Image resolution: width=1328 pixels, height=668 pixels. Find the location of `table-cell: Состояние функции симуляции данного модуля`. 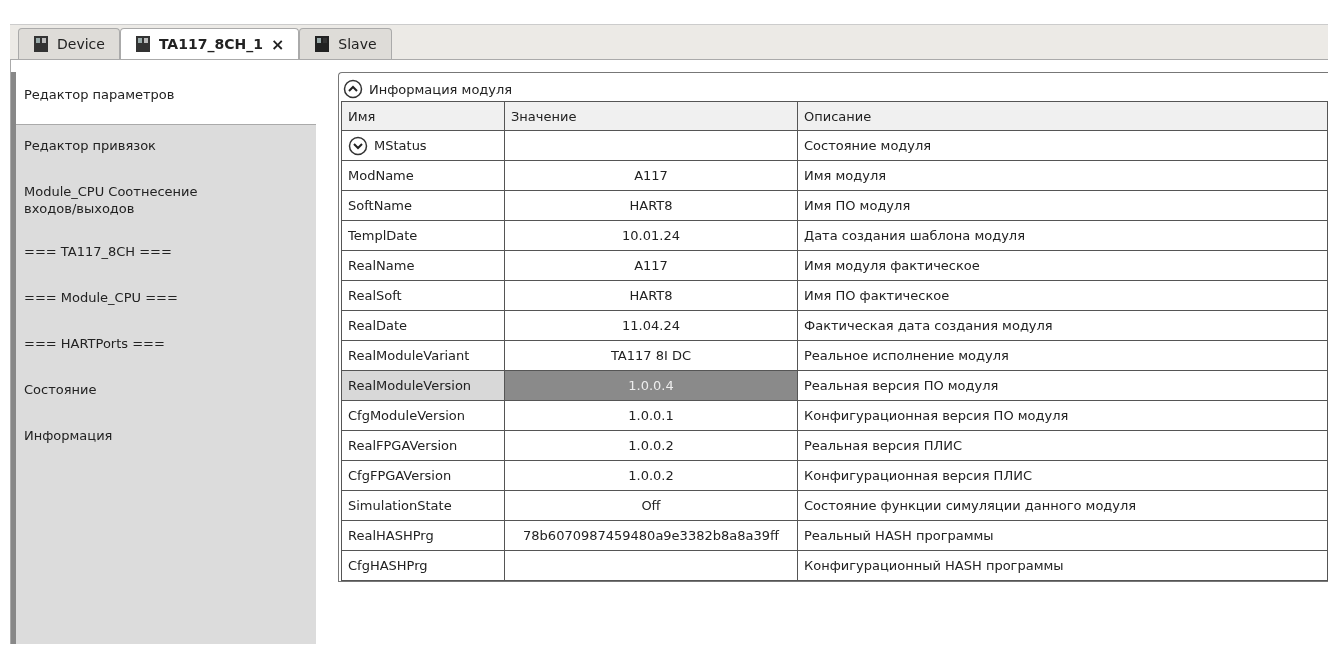

table-cell: Состояние функции симуляции данного модуля is located at coordinates (1062, 505).